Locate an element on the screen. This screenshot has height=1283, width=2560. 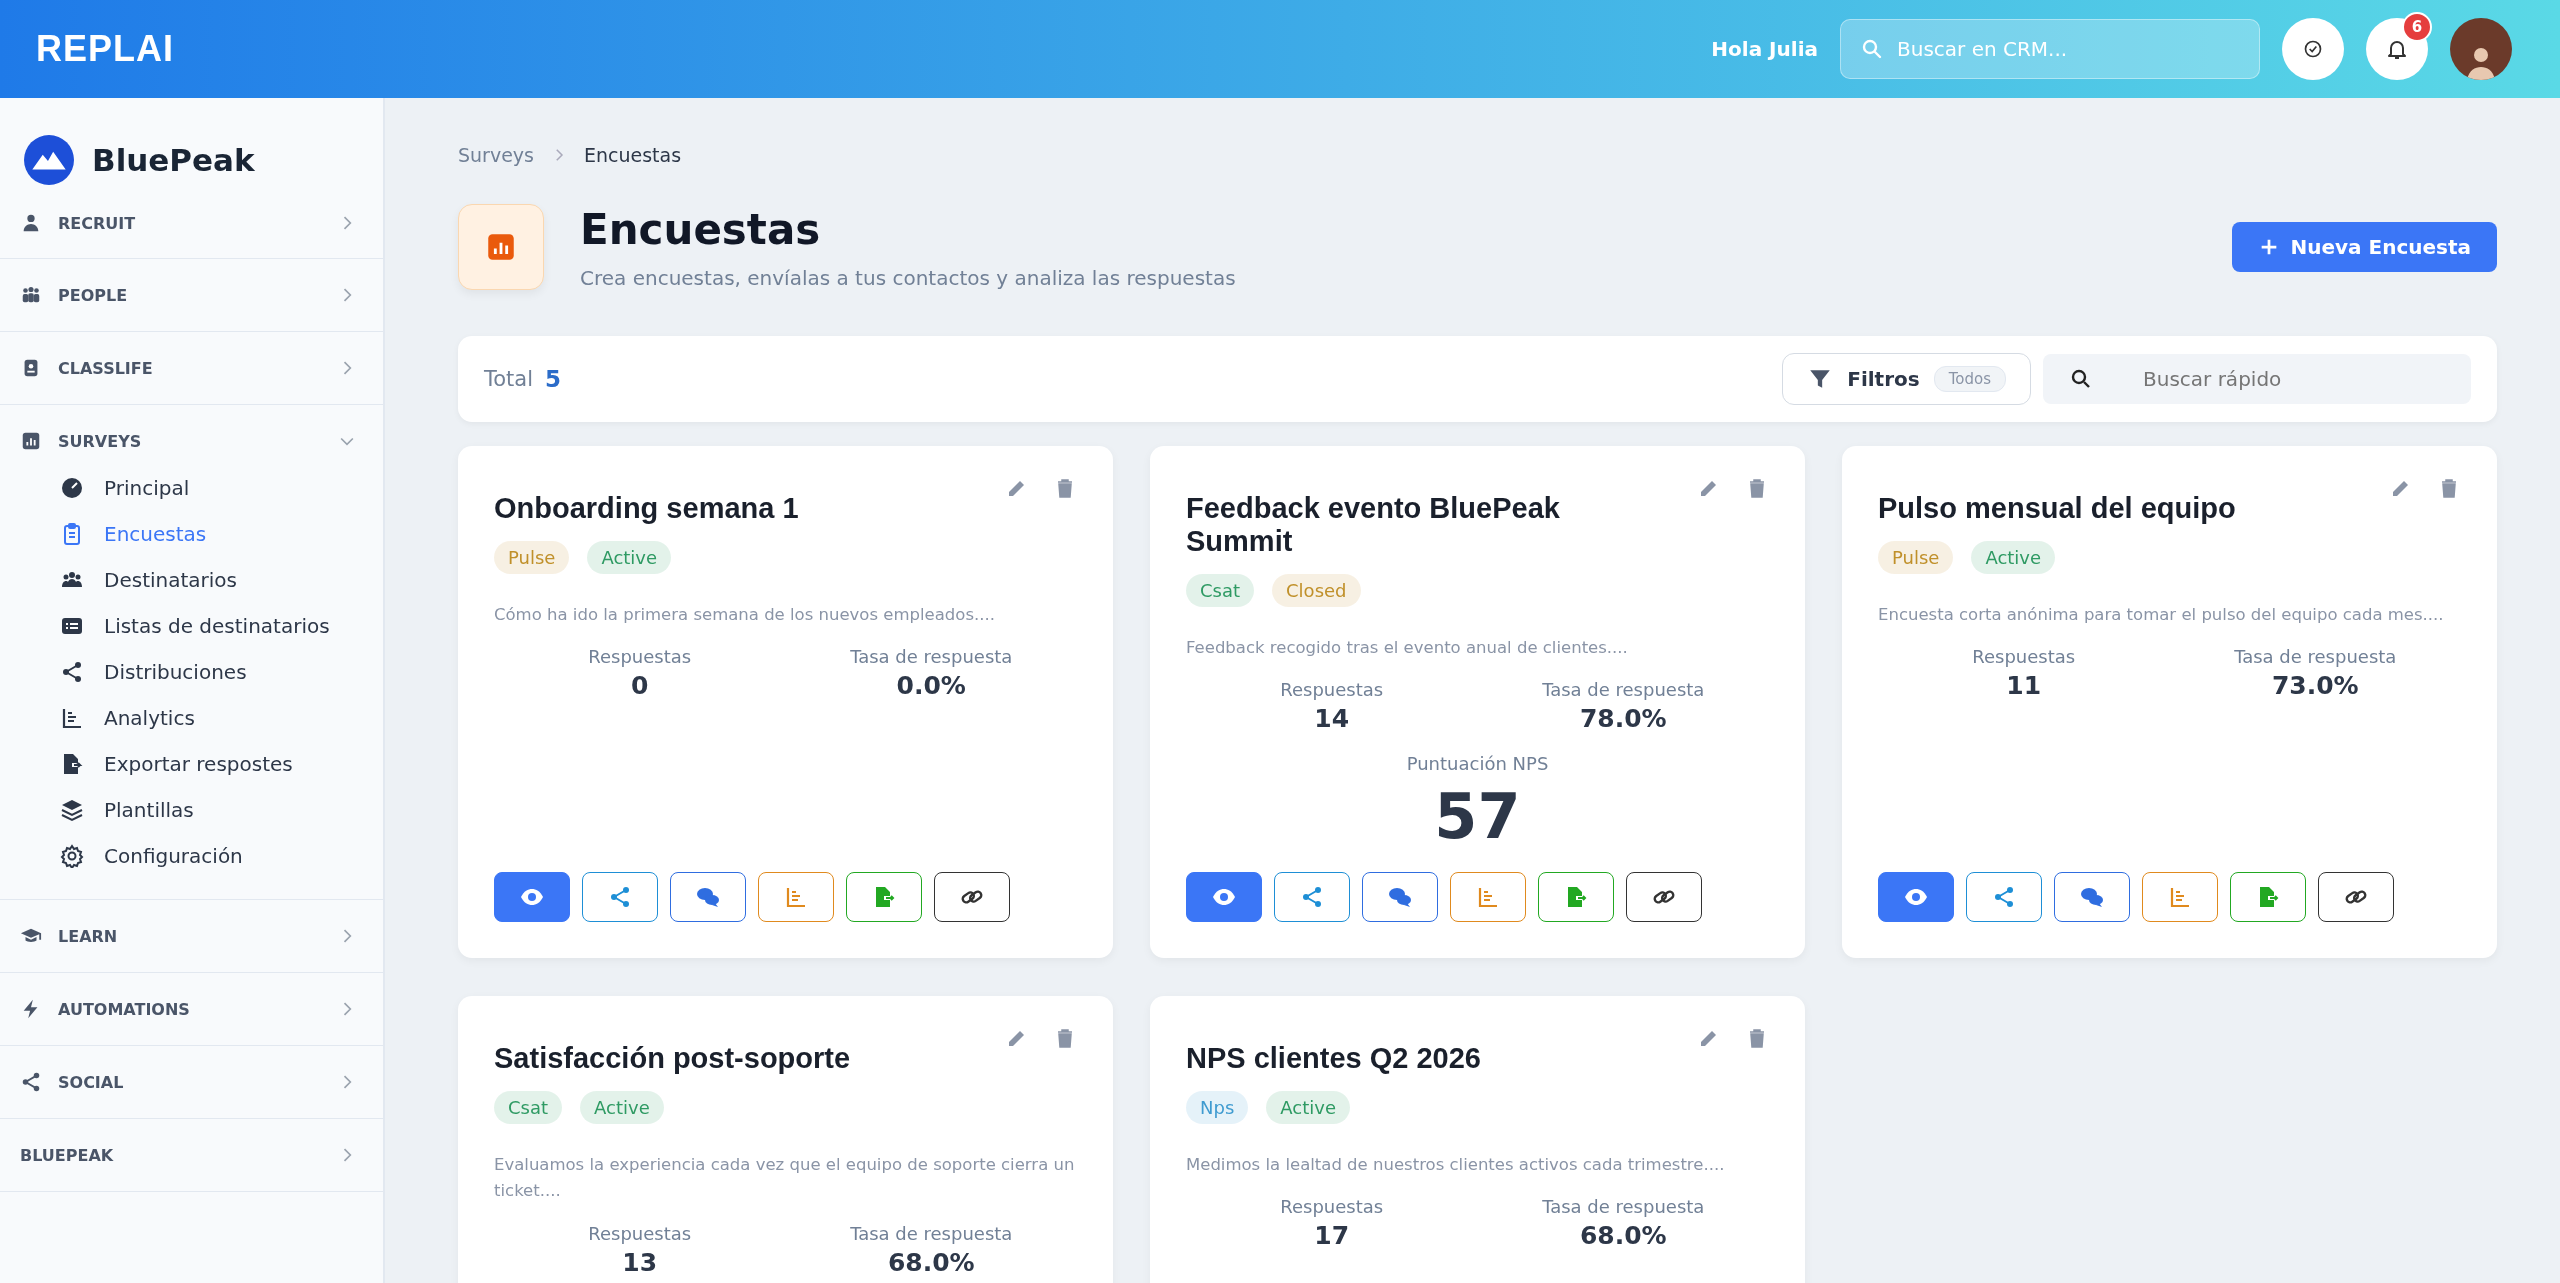
sidebar-item: Listas de destinatarios is located at coordinates (195, 626).